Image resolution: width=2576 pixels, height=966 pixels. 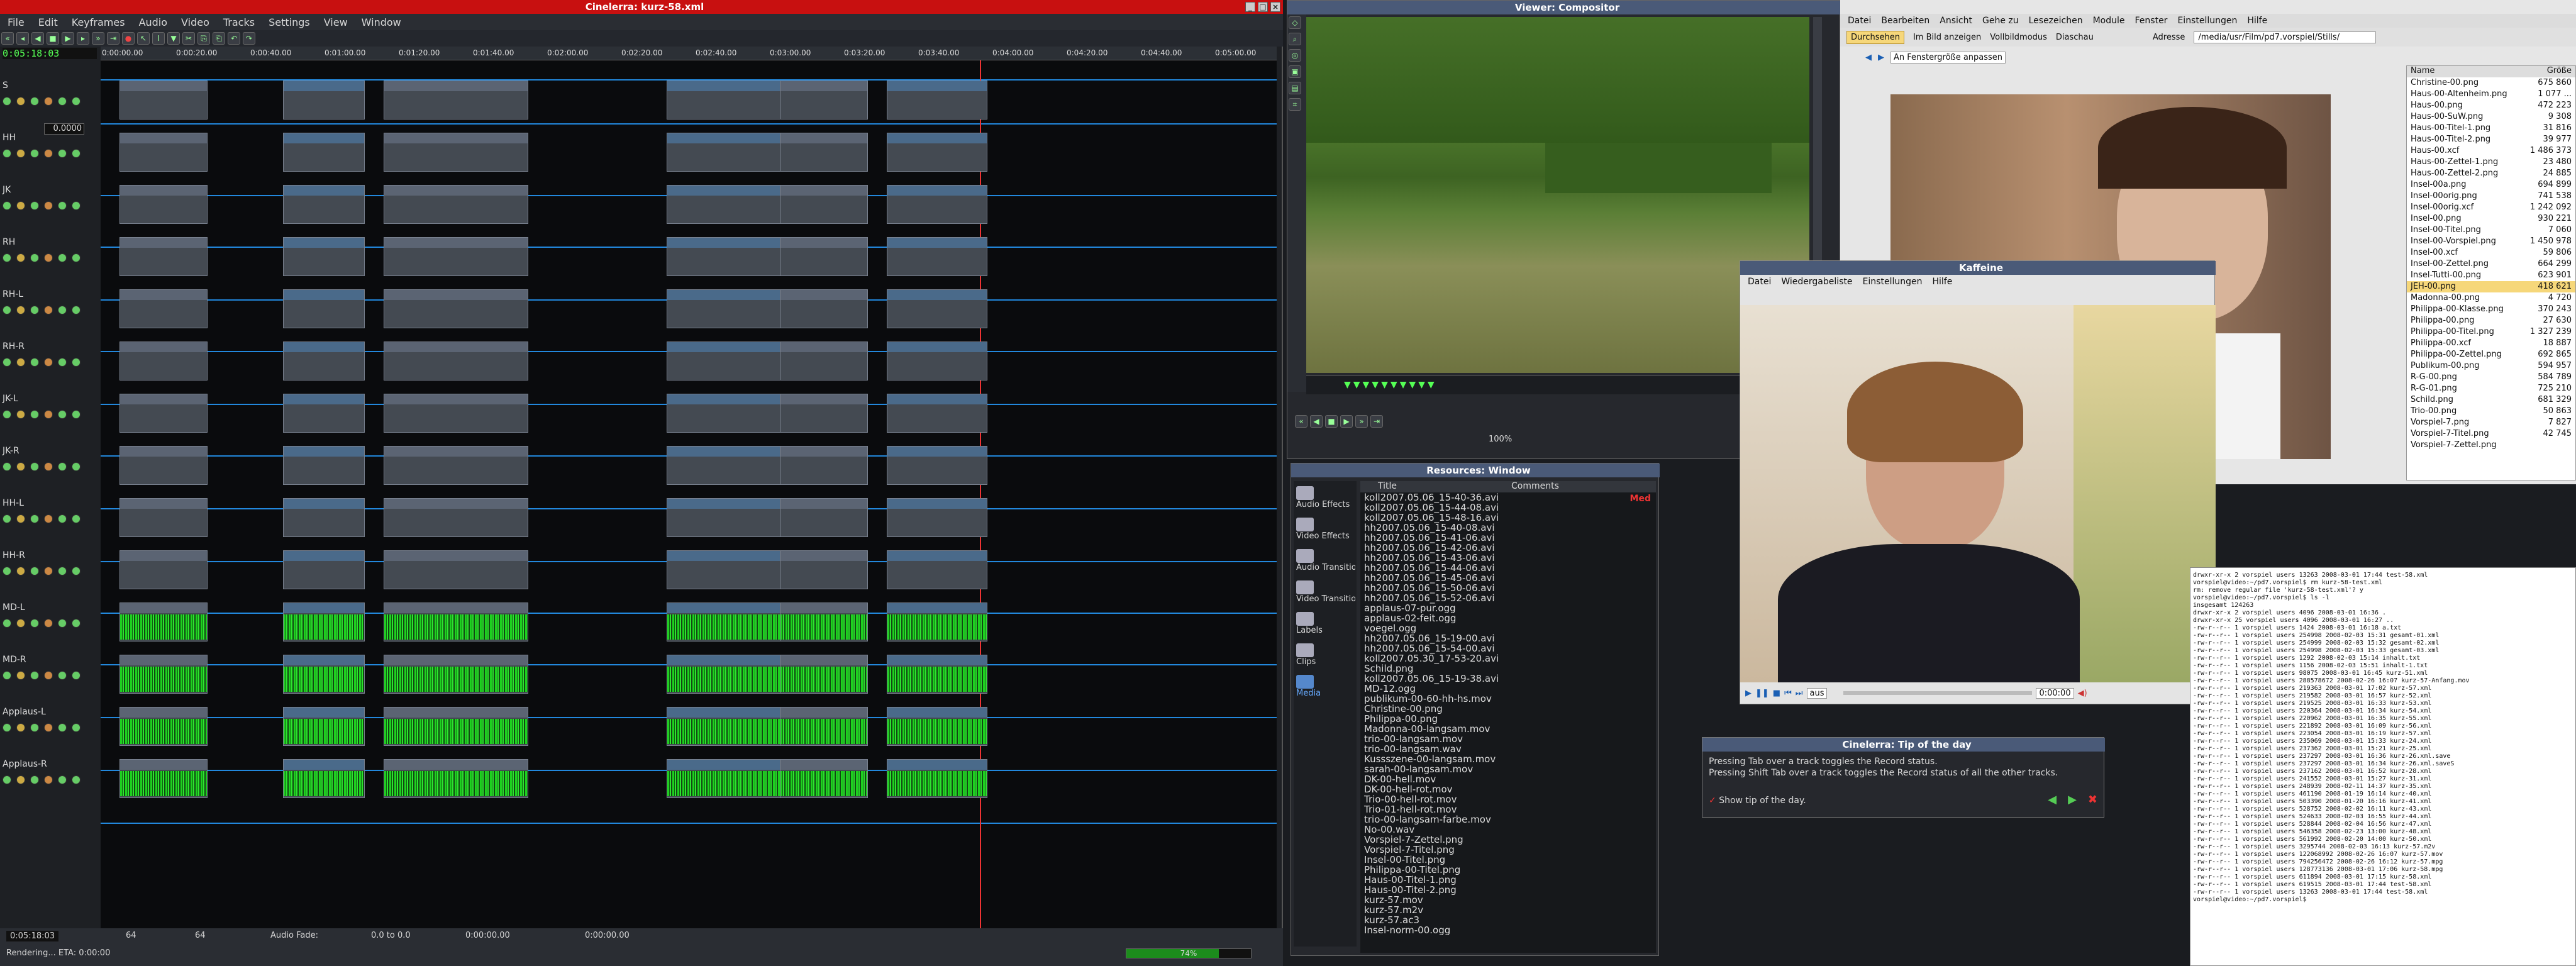 What do you see at coordinates (1510, 809) in the screenshot?
I see `media-item: Trio-01-hell-rot.mov` at bounding box center [1510, 809].